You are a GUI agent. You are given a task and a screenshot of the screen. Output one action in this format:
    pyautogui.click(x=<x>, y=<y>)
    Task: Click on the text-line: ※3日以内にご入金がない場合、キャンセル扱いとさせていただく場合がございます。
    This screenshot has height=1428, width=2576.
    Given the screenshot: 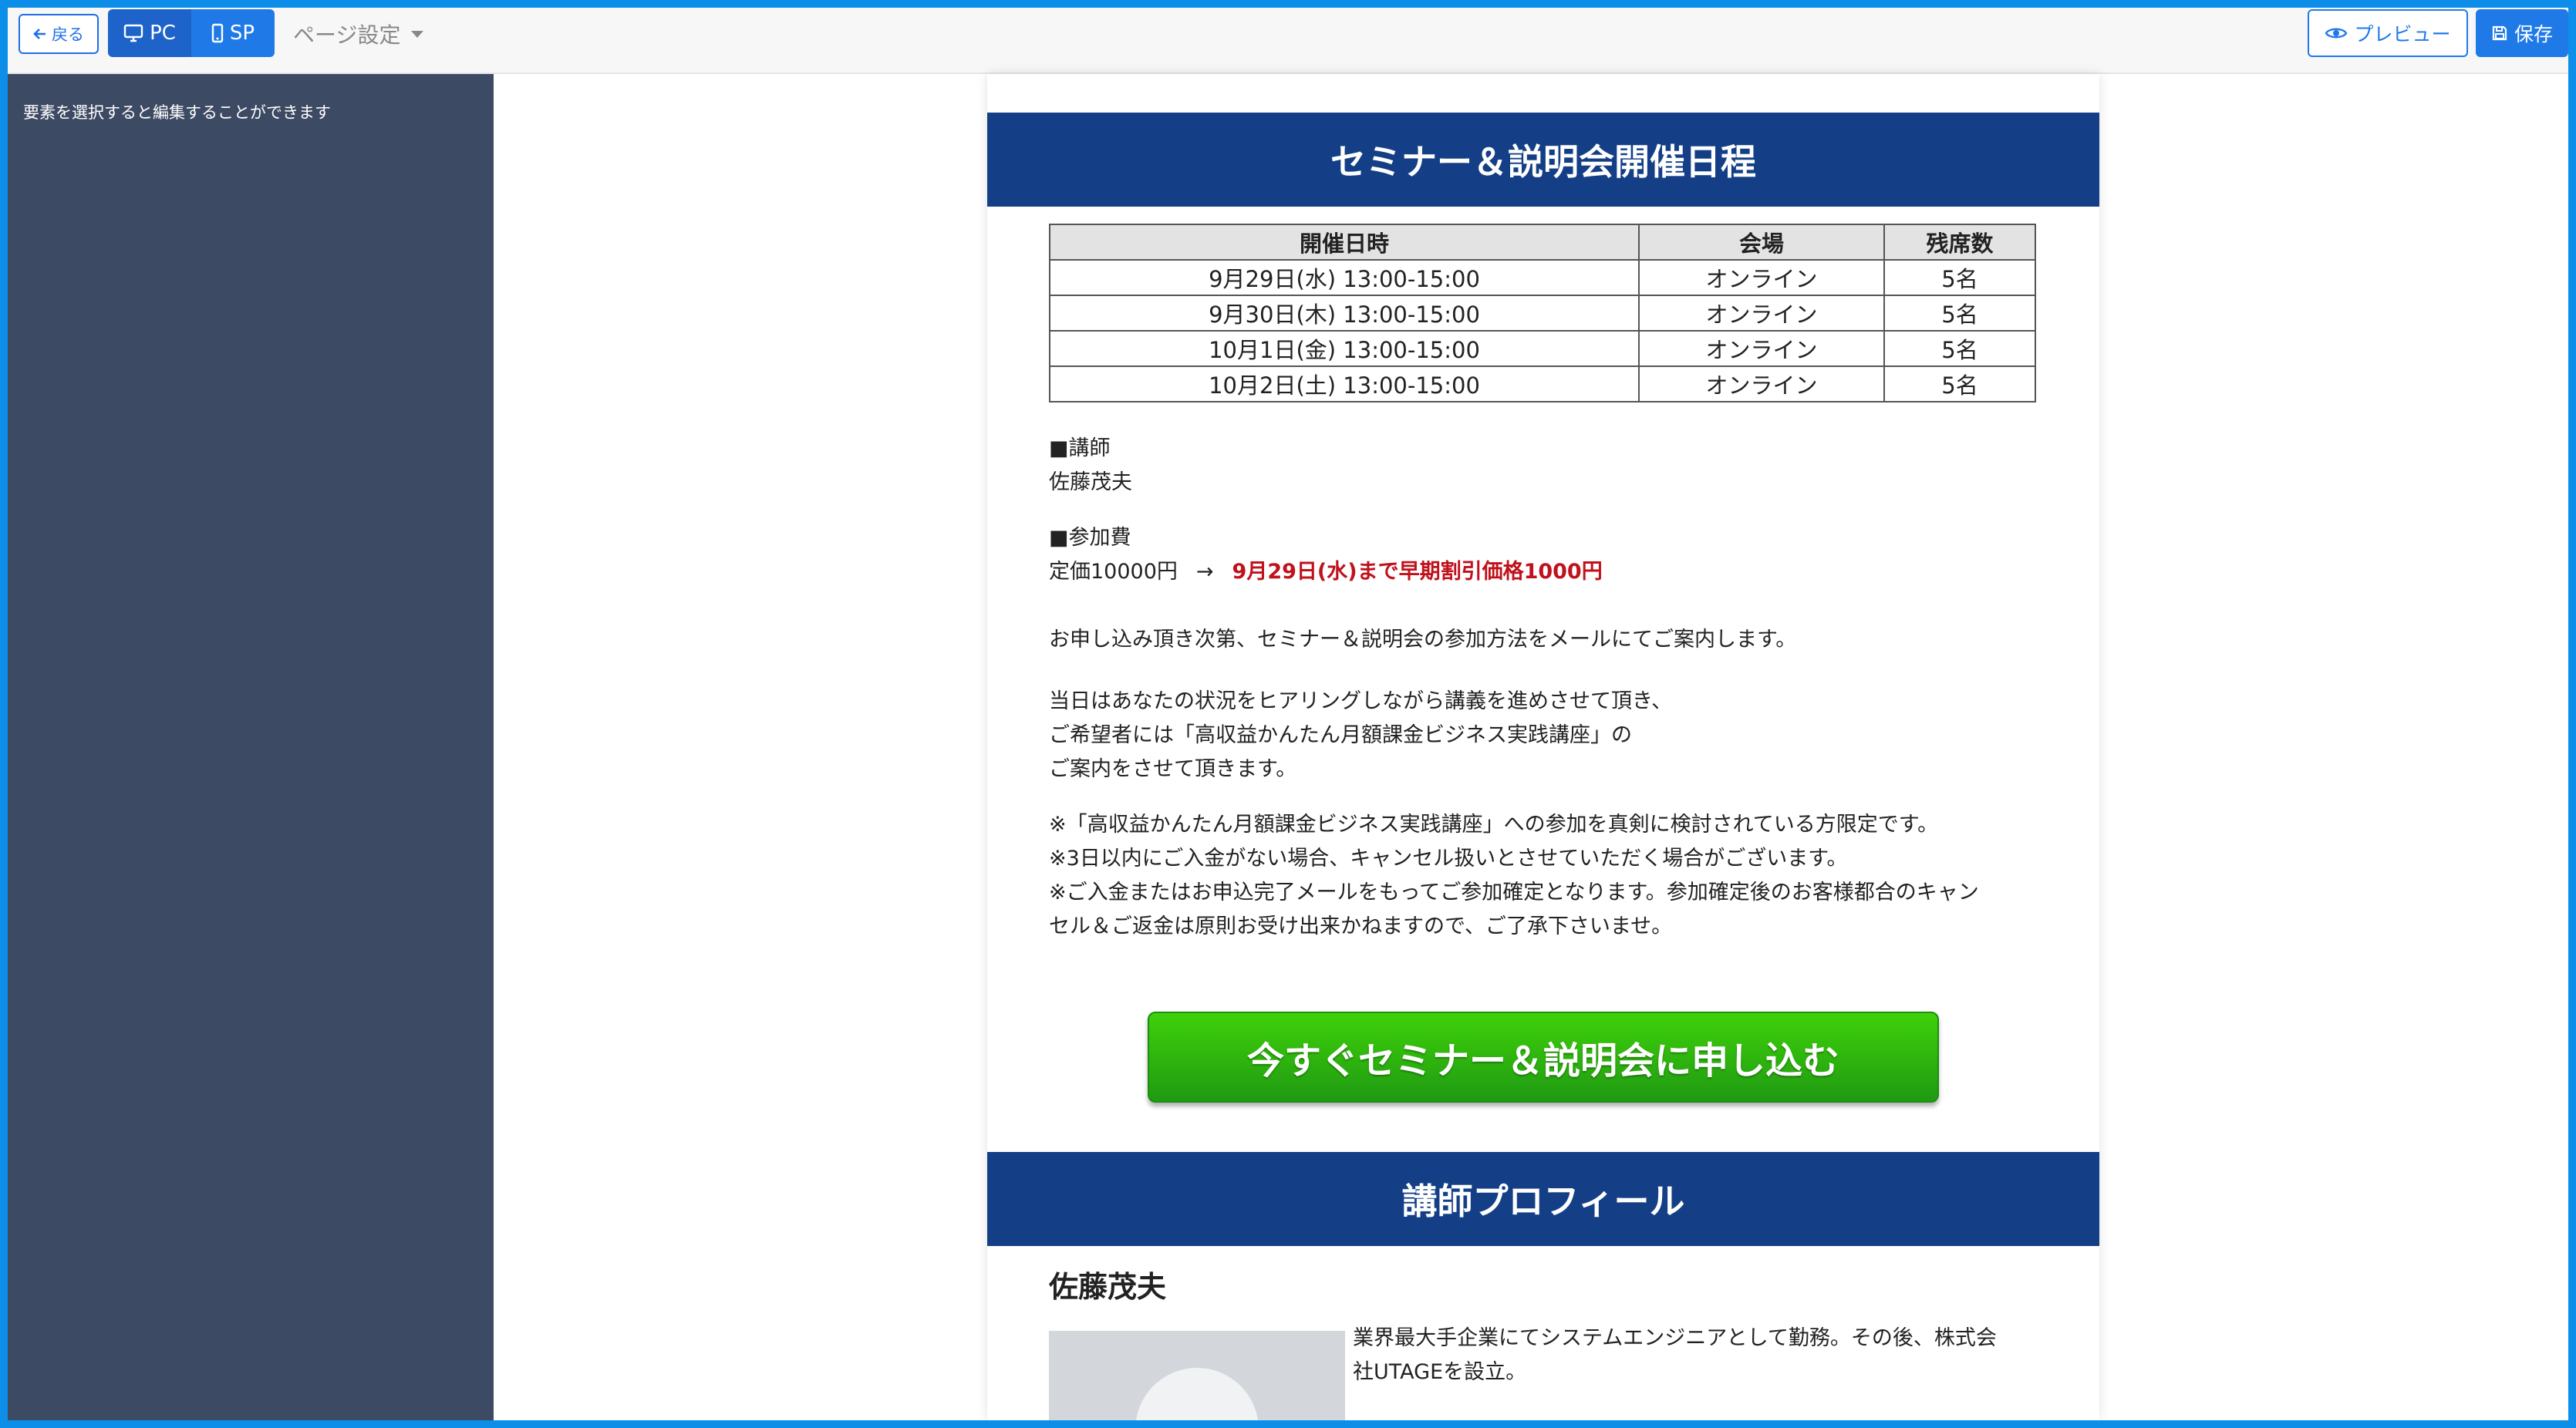 What is the action you would take?
    pyautogui.click(x=1448, y=859)
    